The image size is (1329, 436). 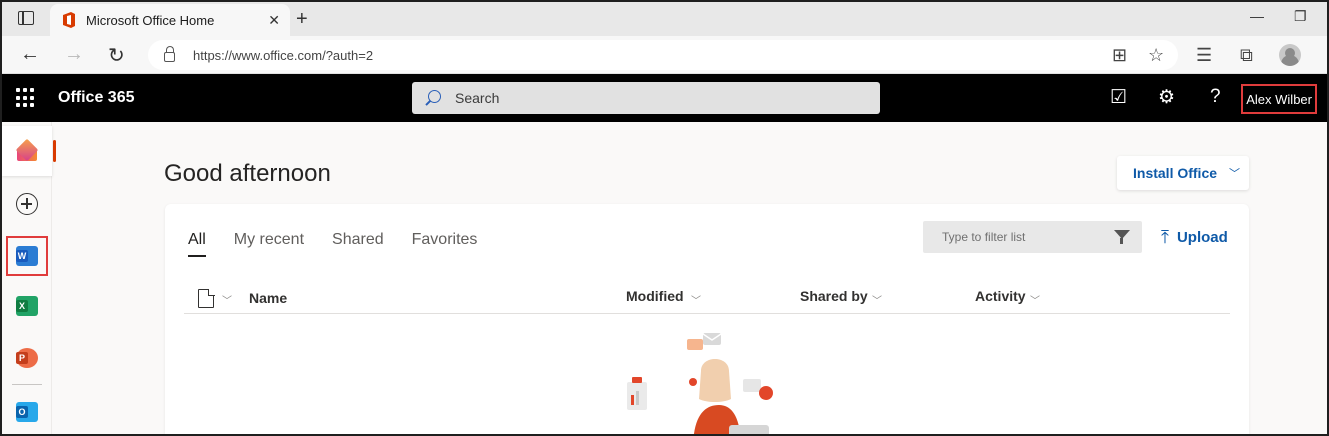 What do you see at coordinates (445, 240) in the screenshot?
I see `tab-favorites: Favorites` at bounding box center [445, 240].